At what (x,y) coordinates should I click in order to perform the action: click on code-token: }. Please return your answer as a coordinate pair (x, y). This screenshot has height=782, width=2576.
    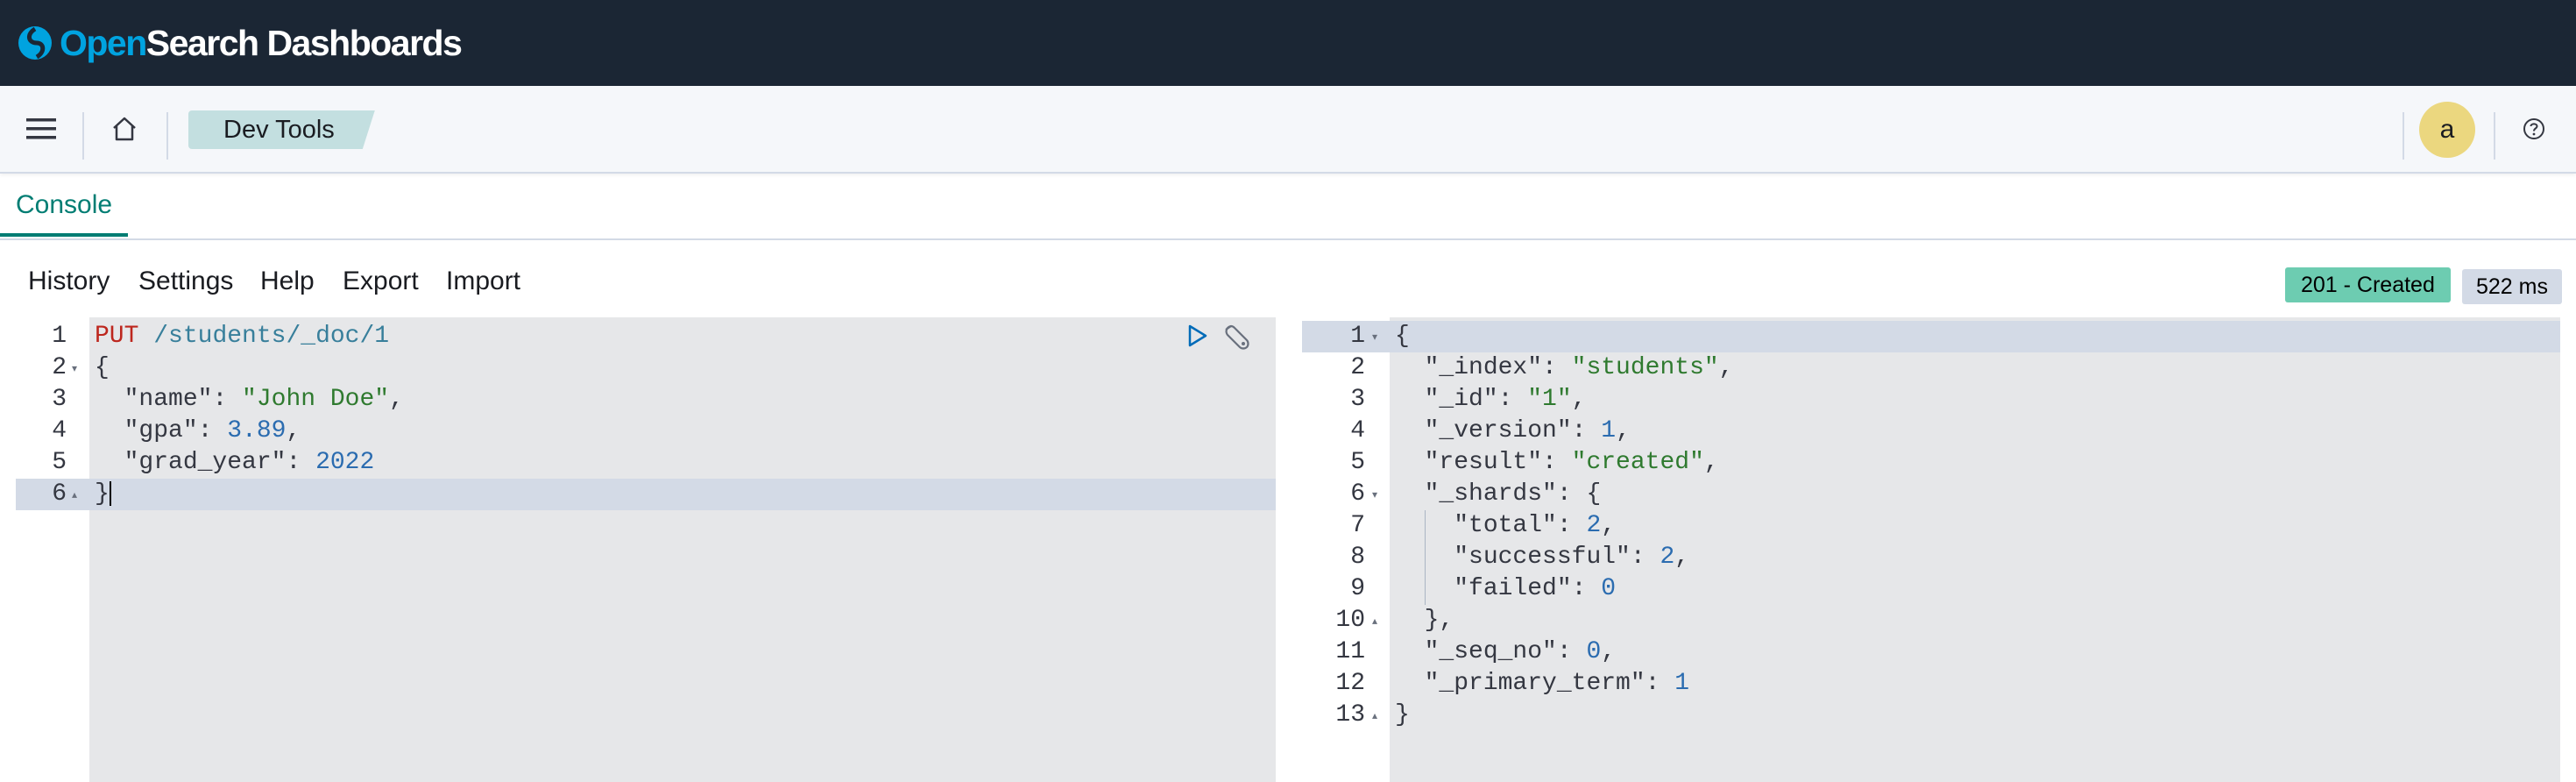
    Looking at the image, I should click on (1402, 715).